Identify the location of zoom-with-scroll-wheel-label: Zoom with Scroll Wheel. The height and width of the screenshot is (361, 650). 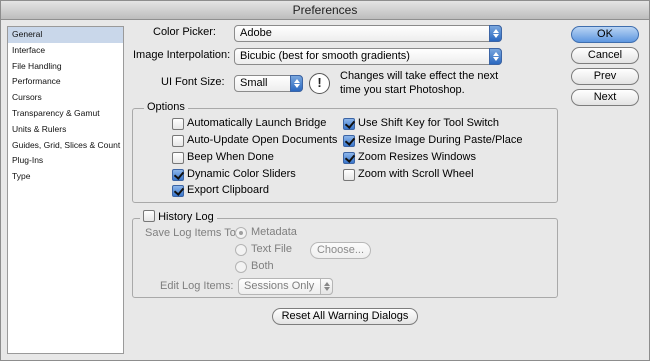
(416, 174).